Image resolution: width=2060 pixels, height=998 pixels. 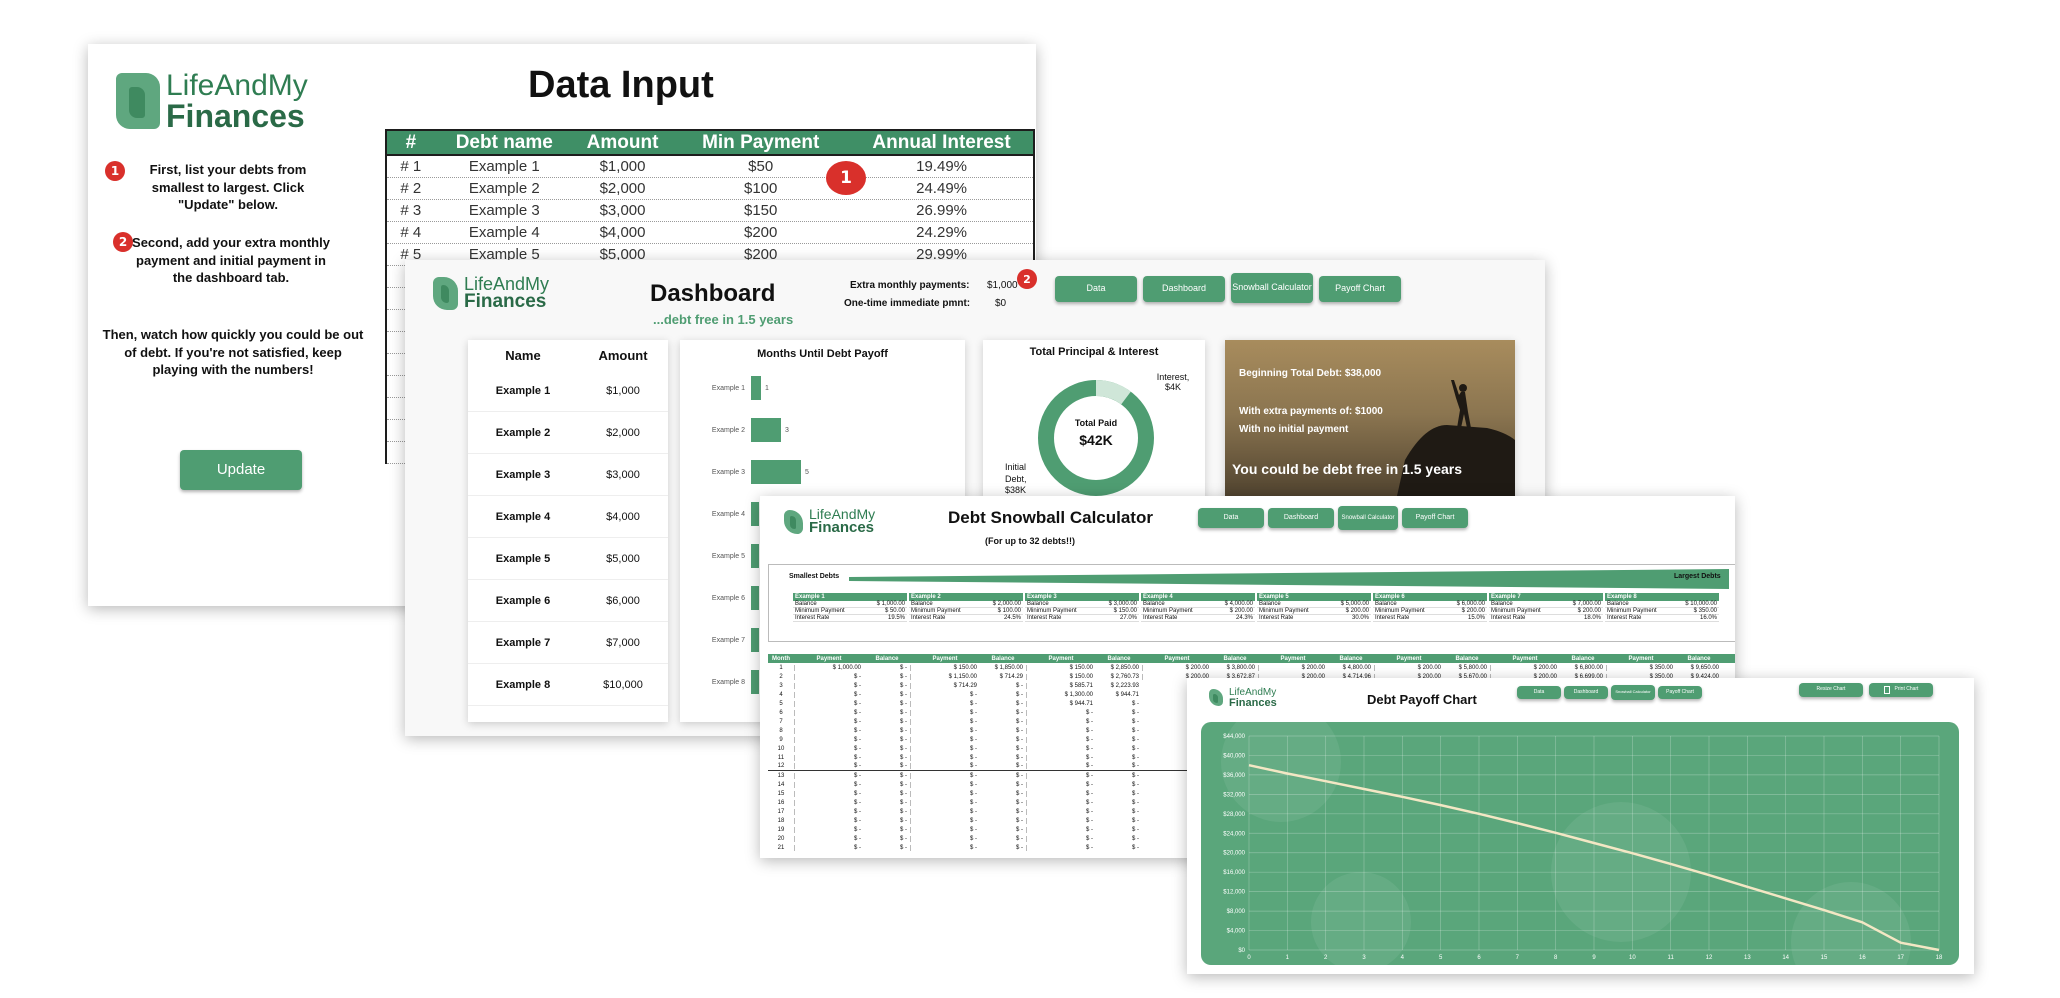 What do you see at coordinates (760, 232) in the screenshot?
I see `min-payment-cell: $200` at bounding box center [760, 232].